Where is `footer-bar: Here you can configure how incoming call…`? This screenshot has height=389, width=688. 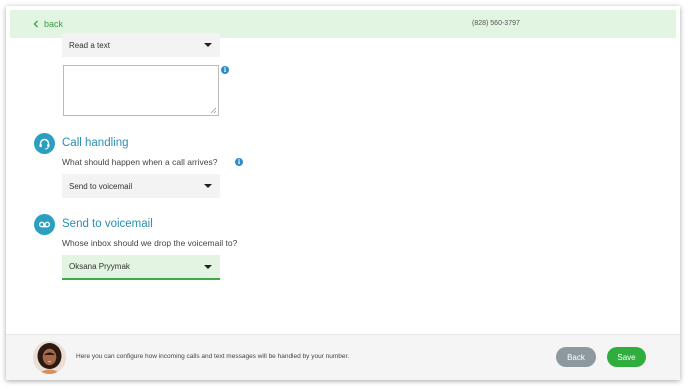 footer-bar: Here you can configure how incoming call… is located at coordinates (343, 357).